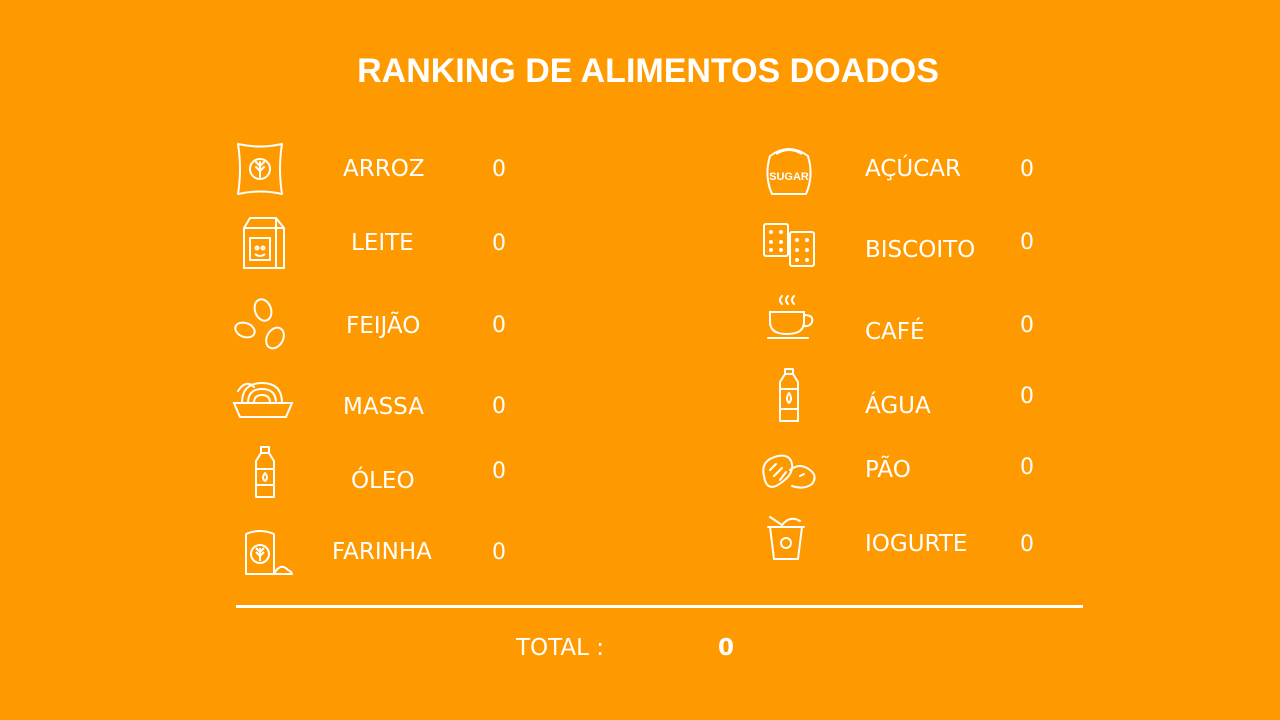 Image resolution: width=1280 pixels, height=720 pixels. I want to click on item-label-pao: PÃO, so click(888, 470).